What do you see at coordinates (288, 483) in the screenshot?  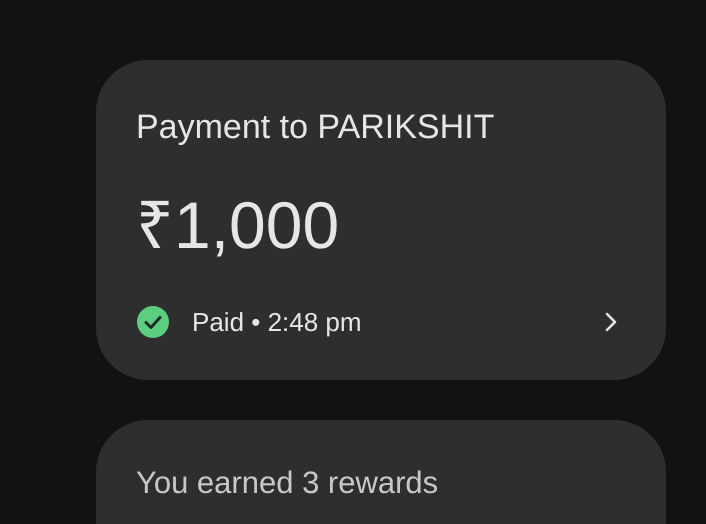 I see `rewards-text: You earned 3 rewards` at bounding box center [288, 483].